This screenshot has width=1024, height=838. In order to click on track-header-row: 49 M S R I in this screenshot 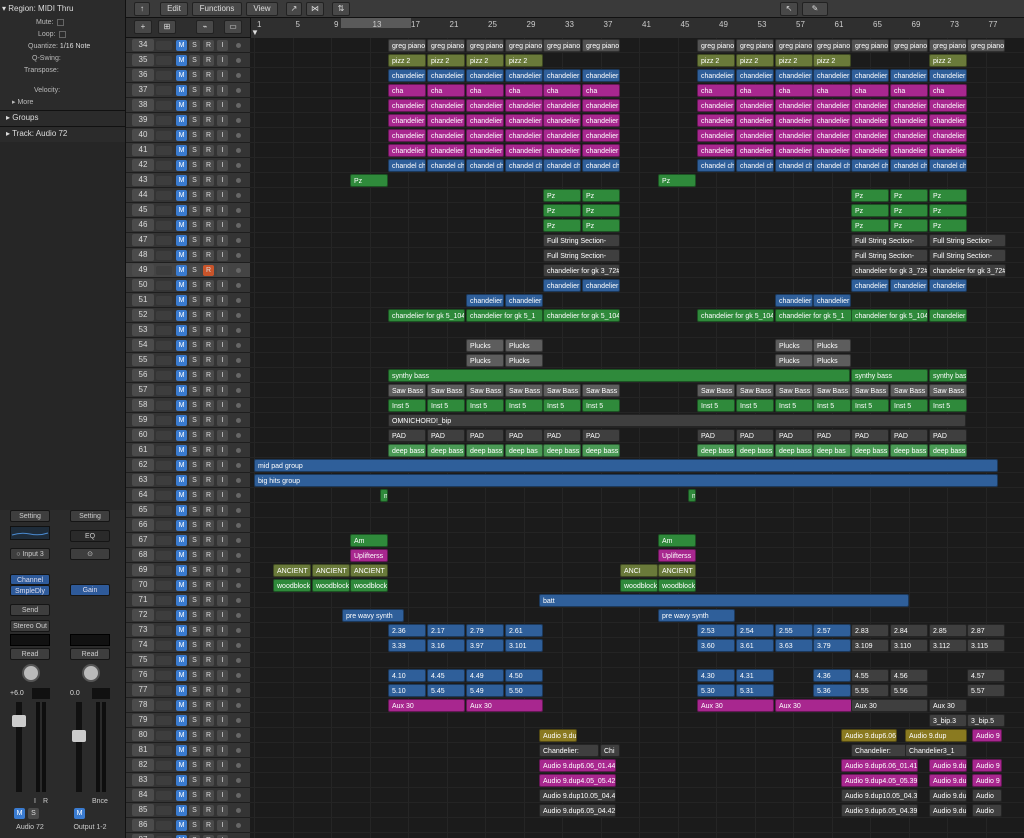, I will do `click(188, 270)`.